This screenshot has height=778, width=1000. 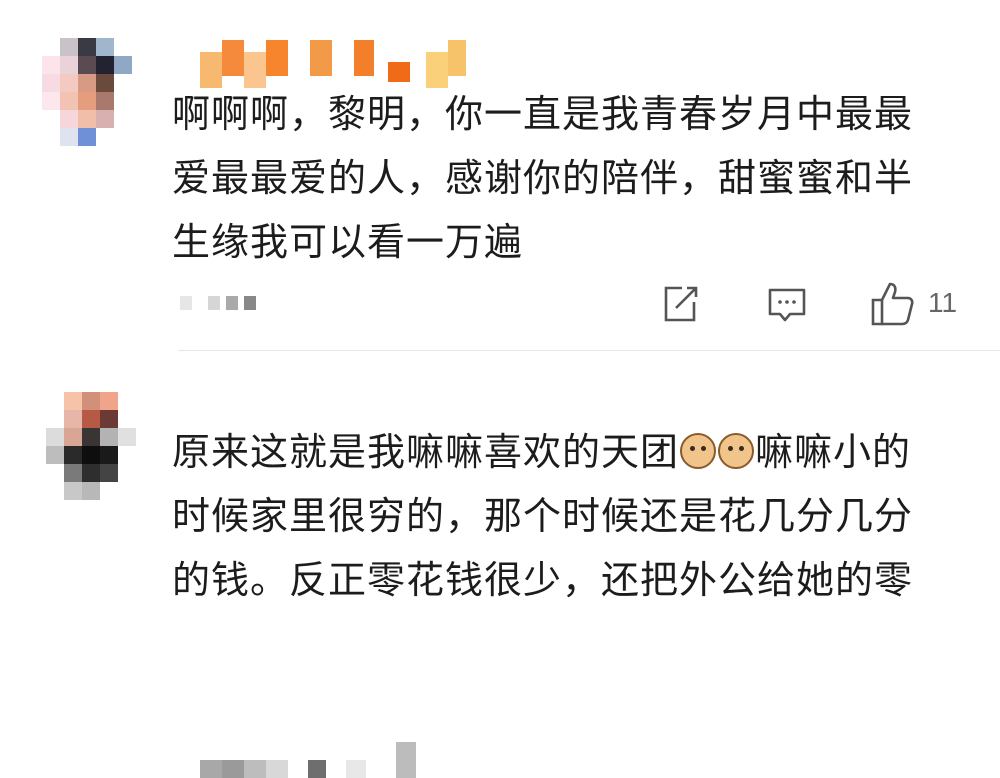 I want to click on share-button, so click(x=680, y=304).